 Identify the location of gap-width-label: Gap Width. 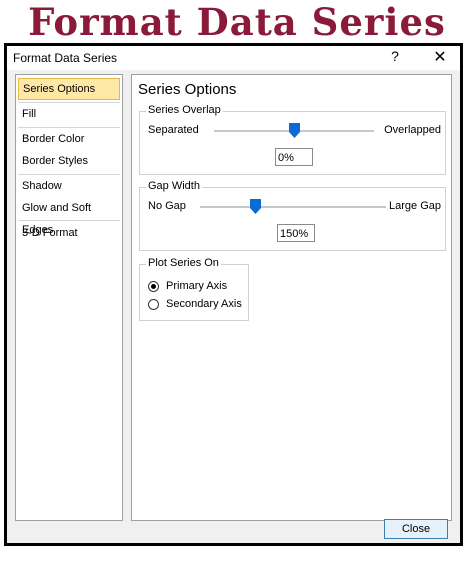
(174, 186).